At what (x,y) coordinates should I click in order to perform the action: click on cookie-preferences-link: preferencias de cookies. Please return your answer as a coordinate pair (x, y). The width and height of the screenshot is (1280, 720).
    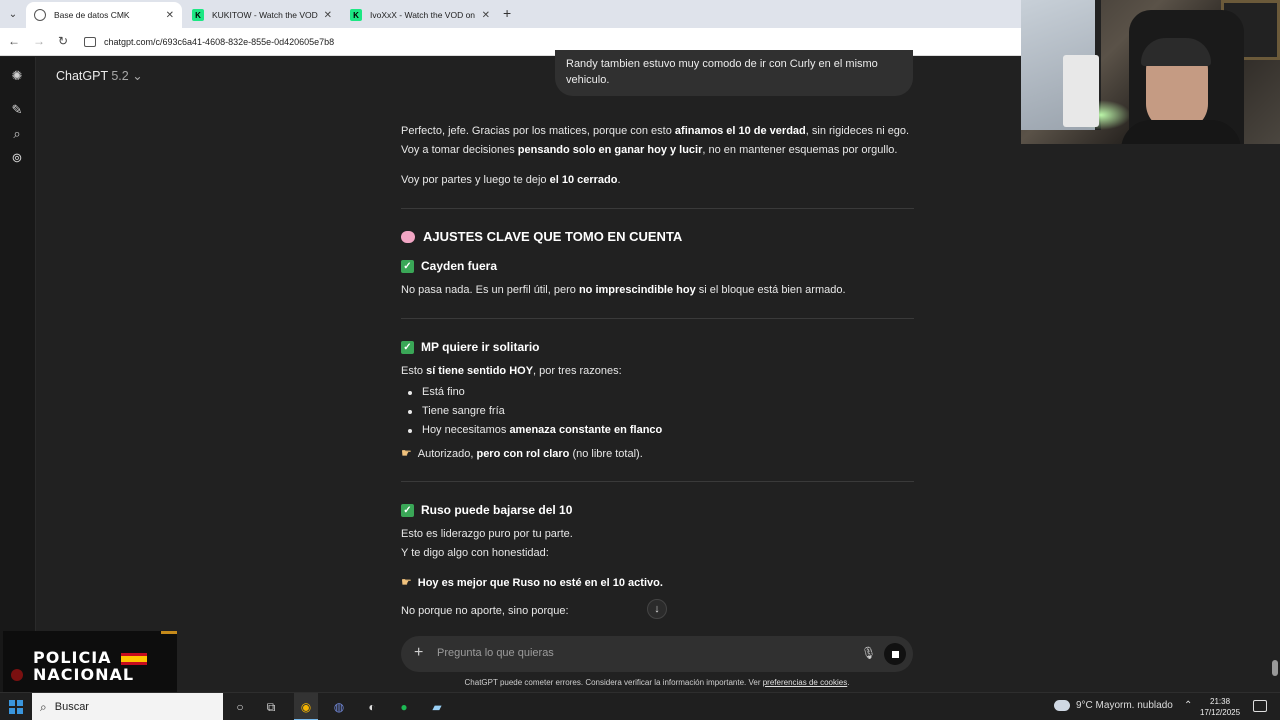
    Looking at the image, I should click on (805, 682).